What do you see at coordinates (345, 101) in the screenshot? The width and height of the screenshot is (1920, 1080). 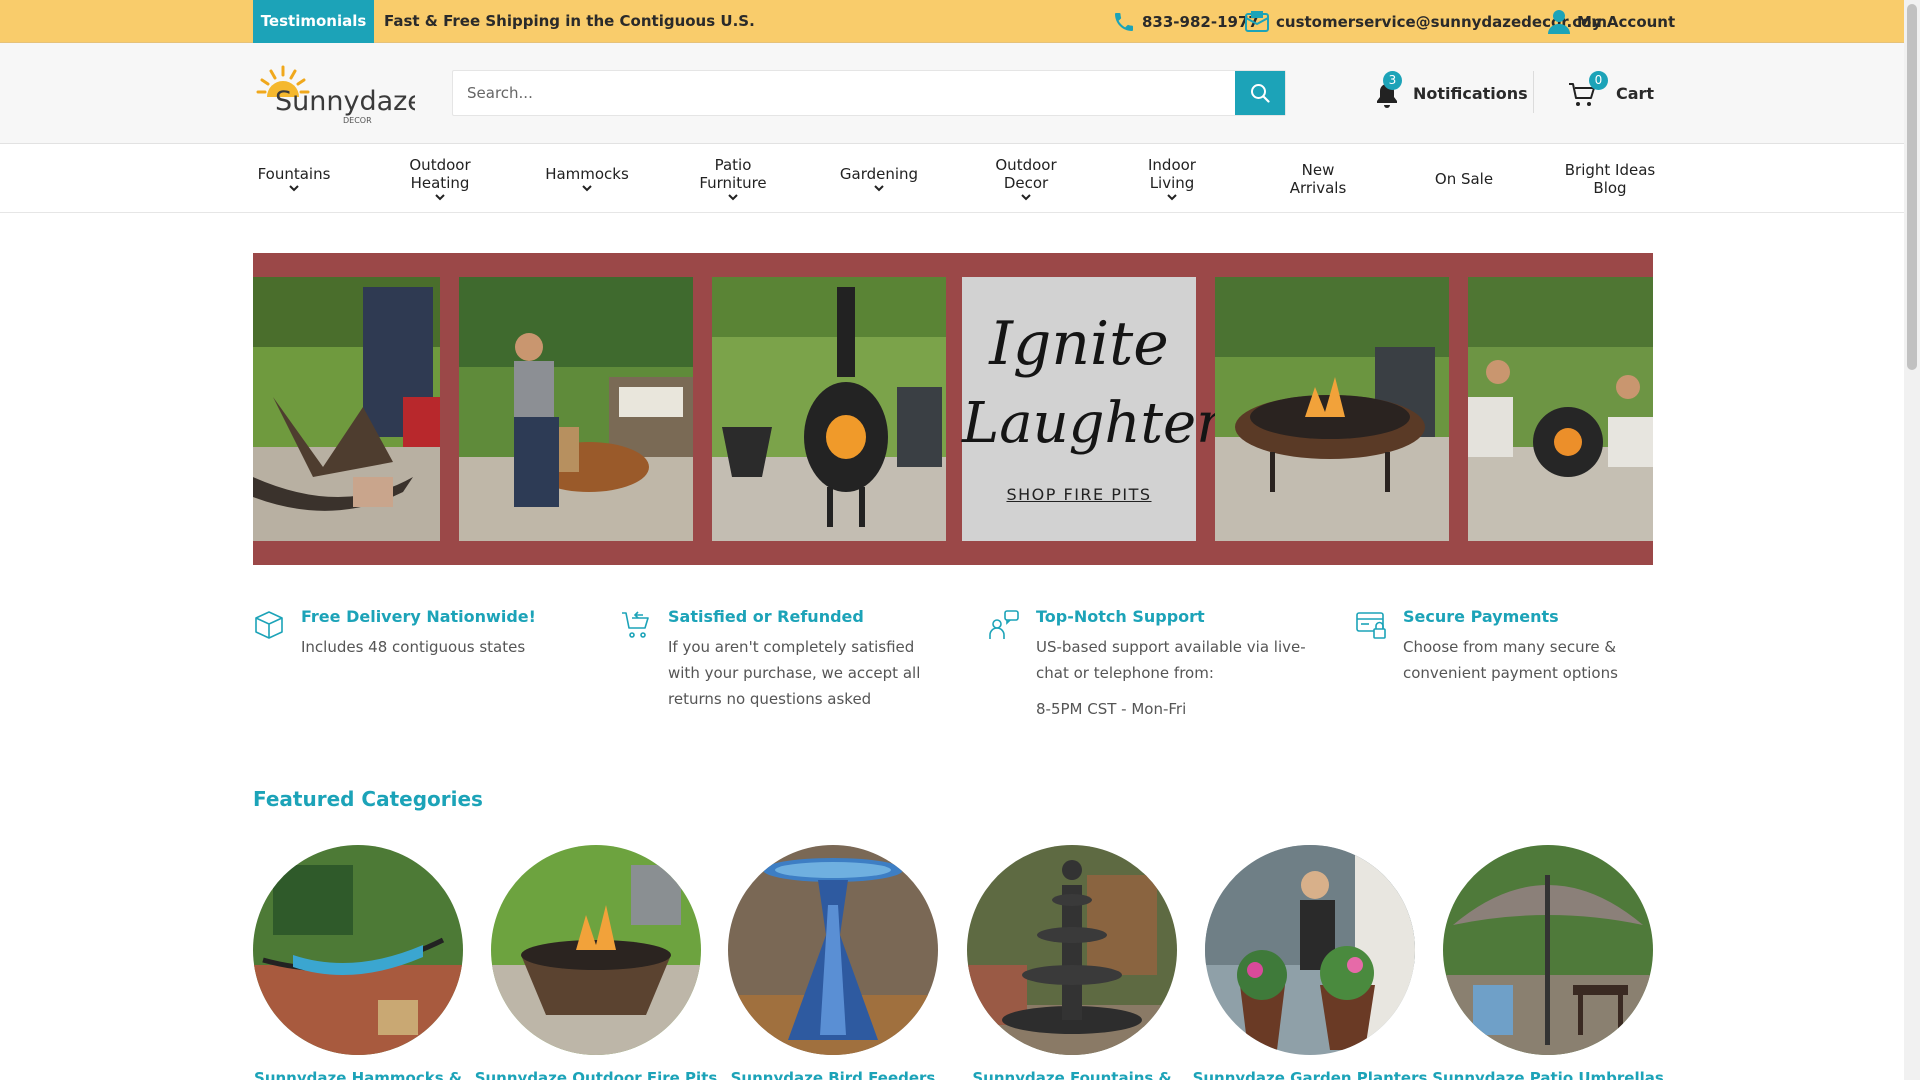 I see `logo-wordmark: Sunnydaze` at bounding box center [345, 101].